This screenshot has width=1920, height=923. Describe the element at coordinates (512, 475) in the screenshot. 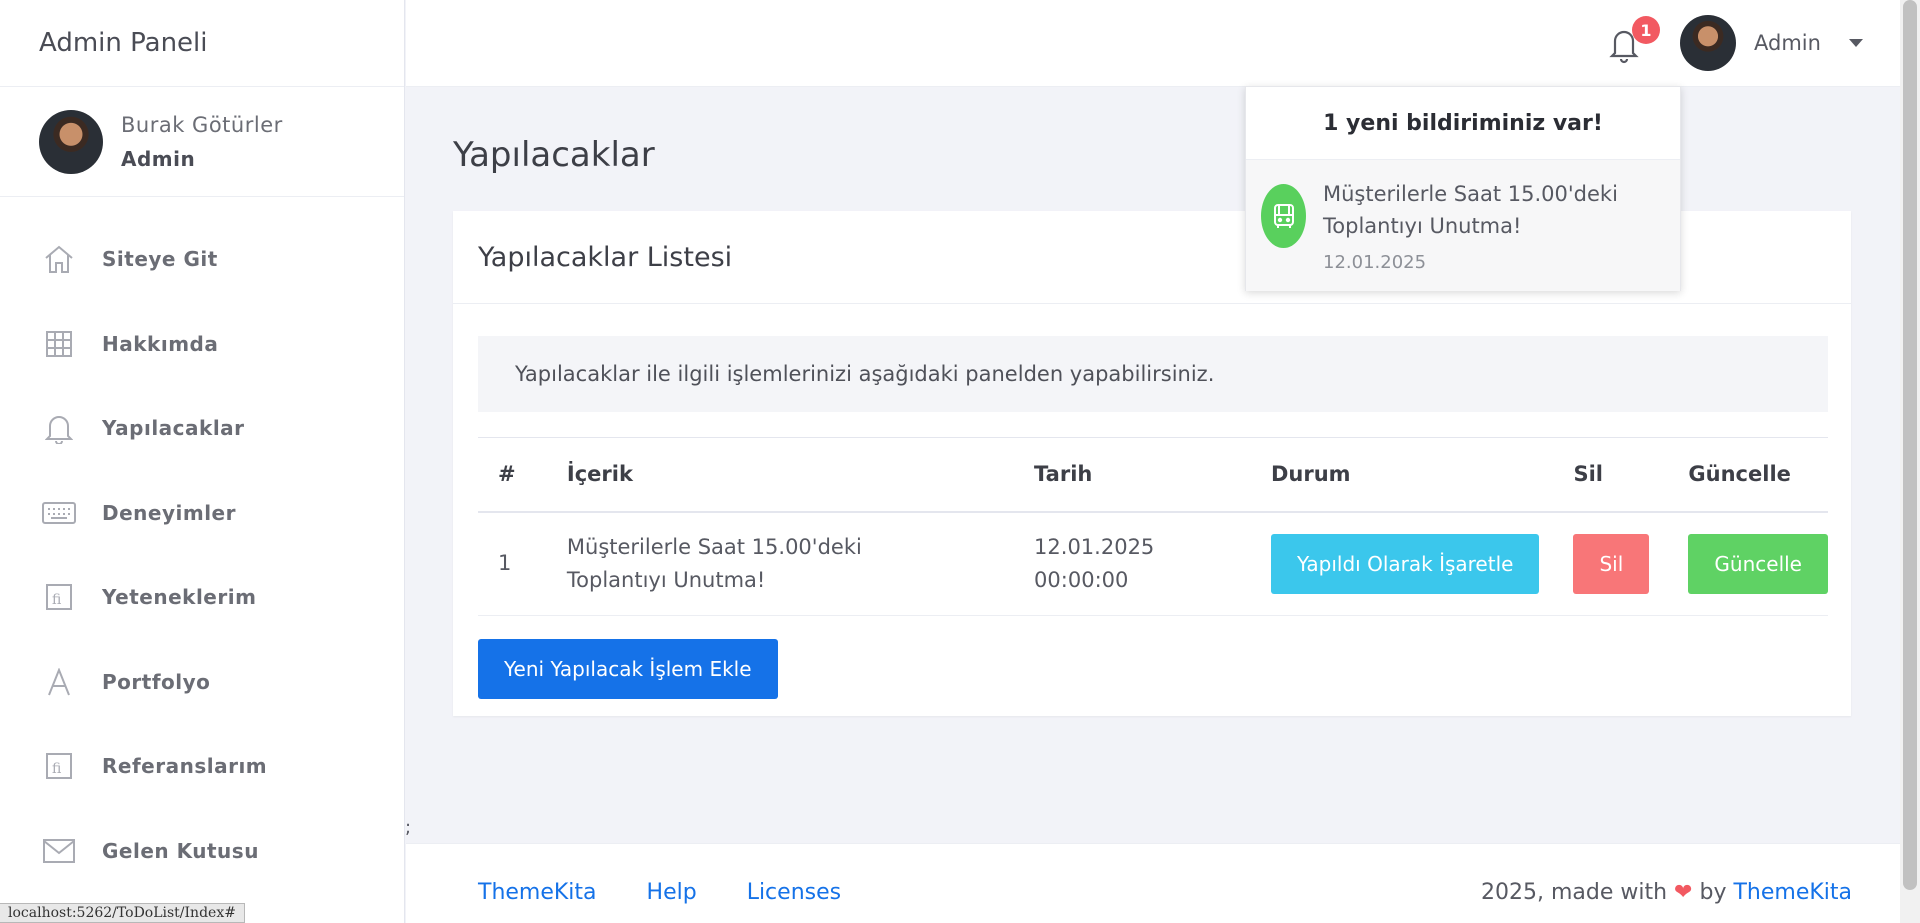

I see `table-header: #` at that location.